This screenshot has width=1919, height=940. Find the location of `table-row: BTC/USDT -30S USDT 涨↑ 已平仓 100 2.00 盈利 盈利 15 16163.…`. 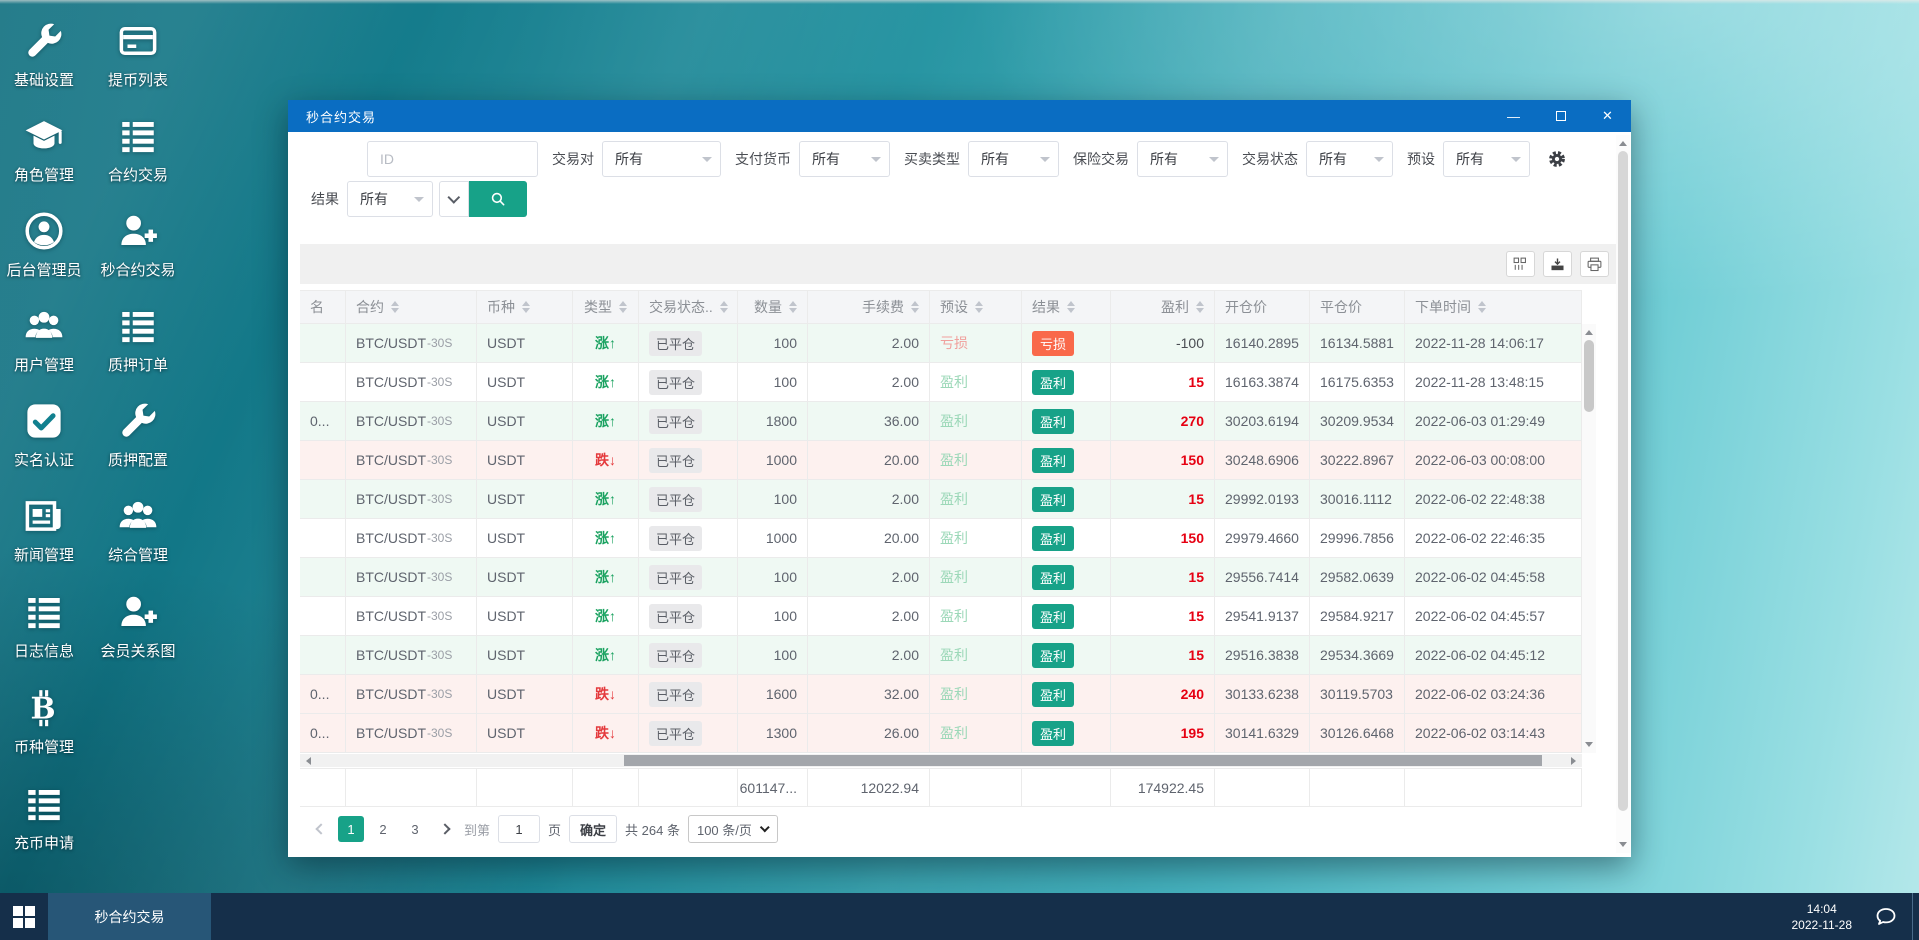

table-row: BTC/USDT -30S USDT 涨↑ 已平仓 100 2.00 盈利 盈利 15 16163.… is located at coordinates (941, 382).